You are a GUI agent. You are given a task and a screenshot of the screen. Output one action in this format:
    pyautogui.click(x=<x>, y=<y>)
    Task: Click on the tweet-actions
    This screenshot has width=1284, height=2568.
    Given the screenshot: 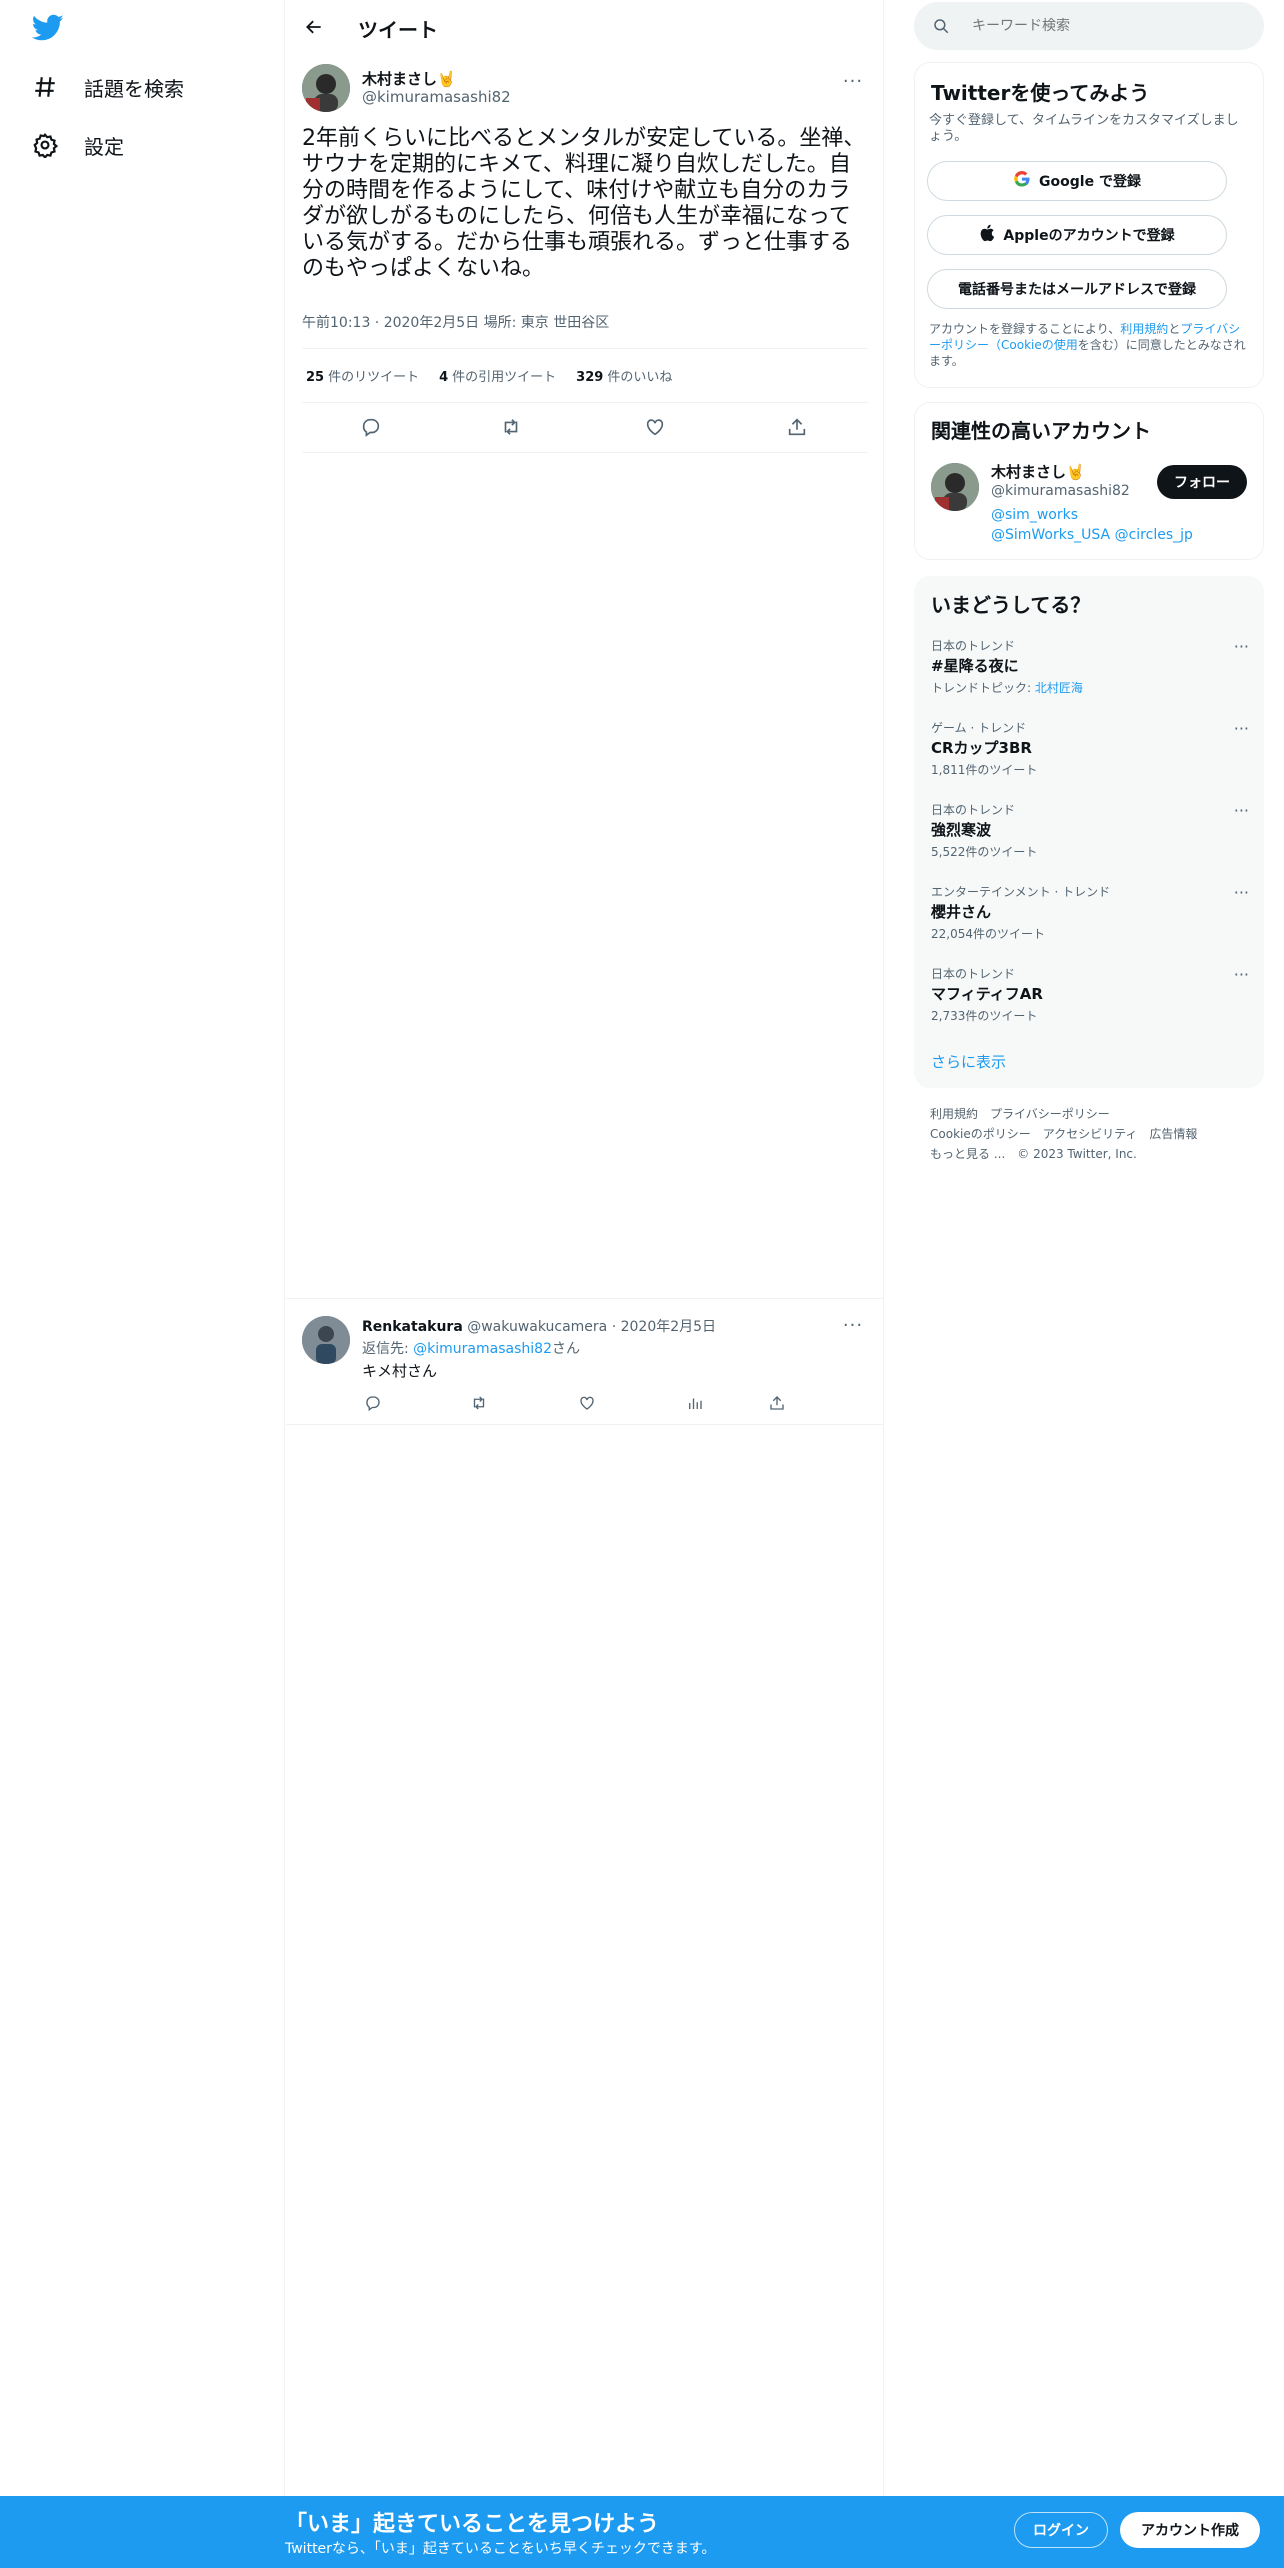 What is the action you would take?
    pyautogui.click(x=585, y=427)
    